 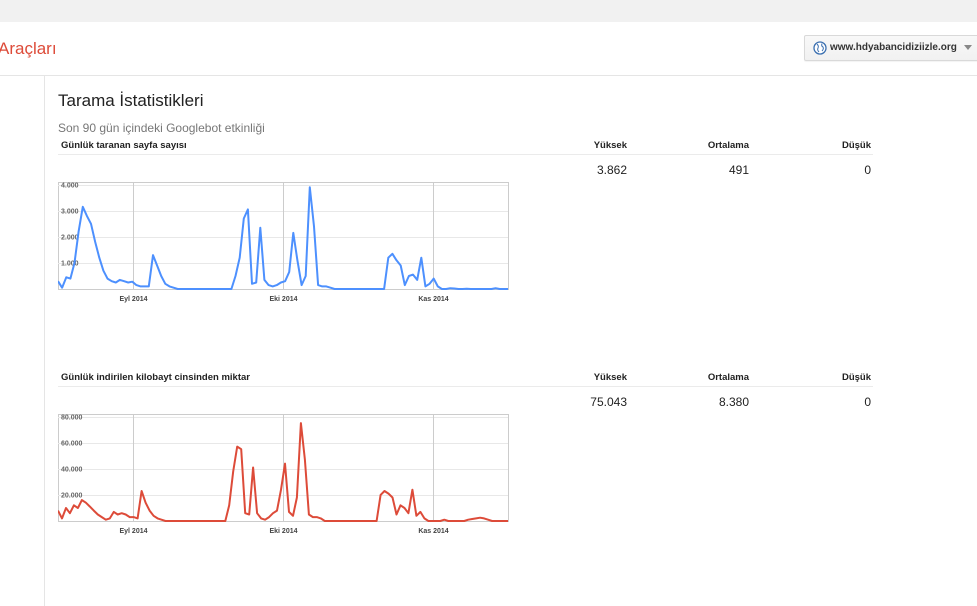 I want to click on y-tick-label: 4.000, so click(x=70, y=186).